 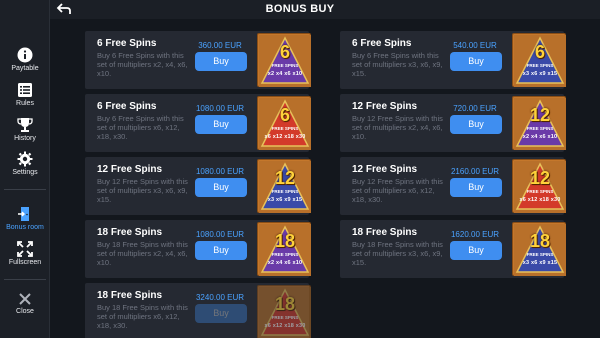 I want to click on offer-price: 360.00 EUR, so click(x=220, y=45).